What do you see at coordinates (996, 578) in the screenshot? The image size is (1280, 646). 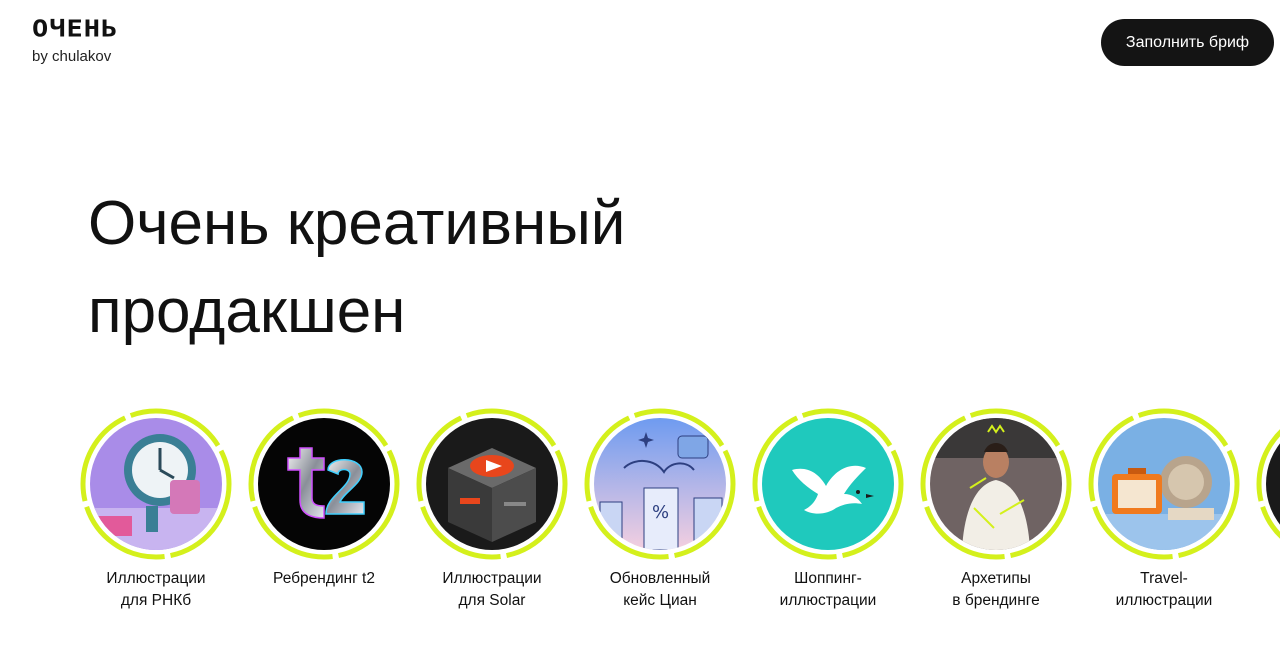 I see `story-caption-line1: Архетипы` at bounding box center [996, 578].